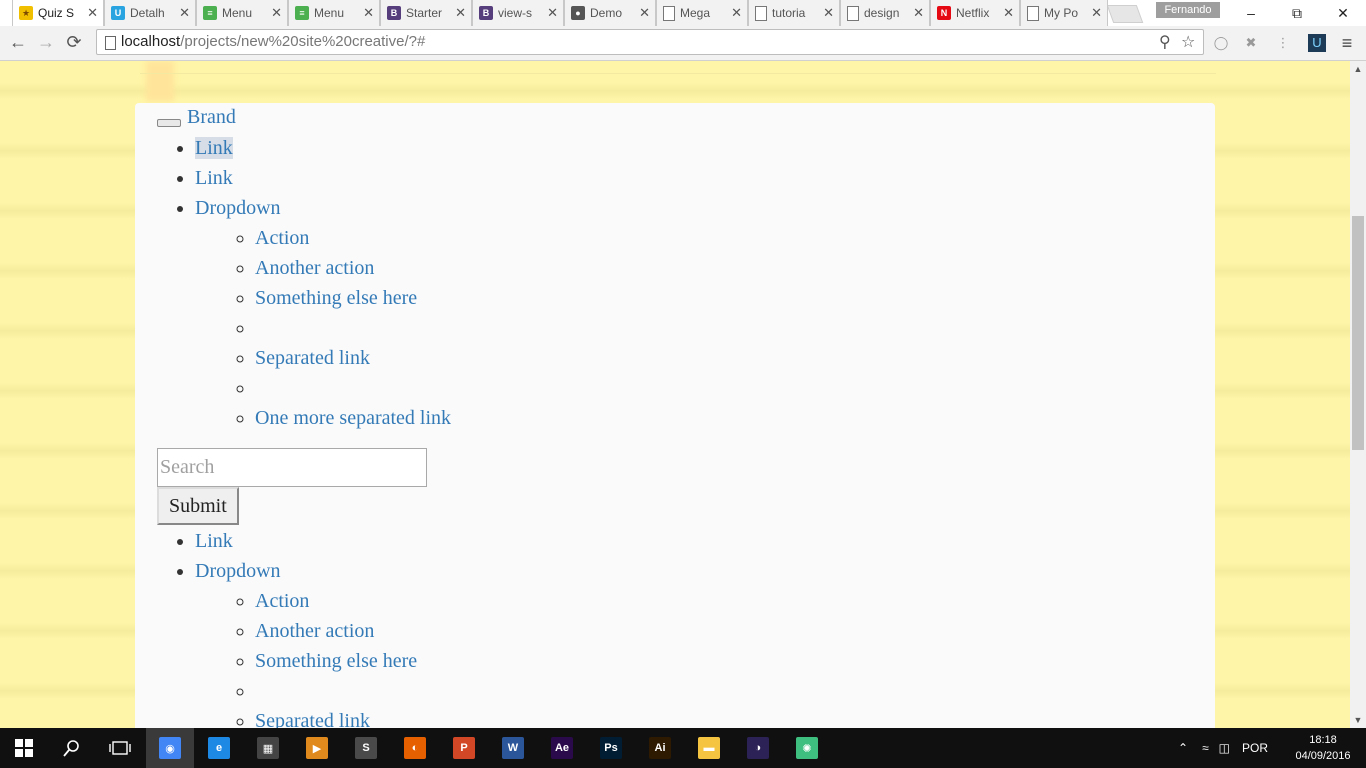  Describe the element at coordinates (1358, 333) in the screenshot. I see `scroll-thumb` at that location.